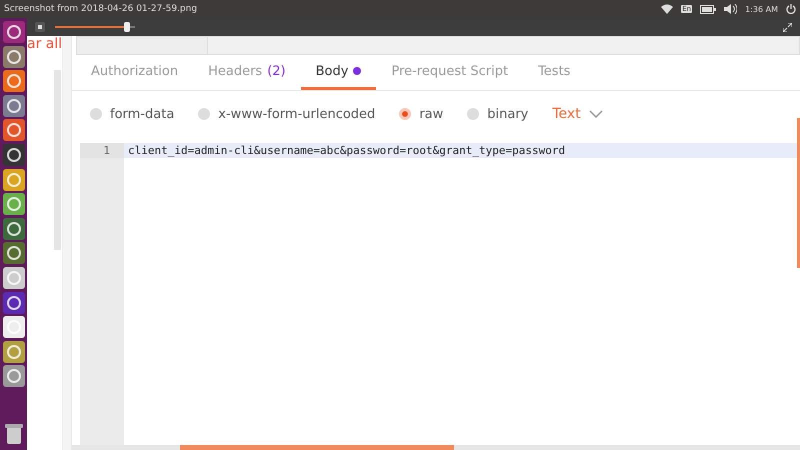 The height and width of the screenshot is (450, 800). I want to click on radio-option: raw, so click(421, 114).